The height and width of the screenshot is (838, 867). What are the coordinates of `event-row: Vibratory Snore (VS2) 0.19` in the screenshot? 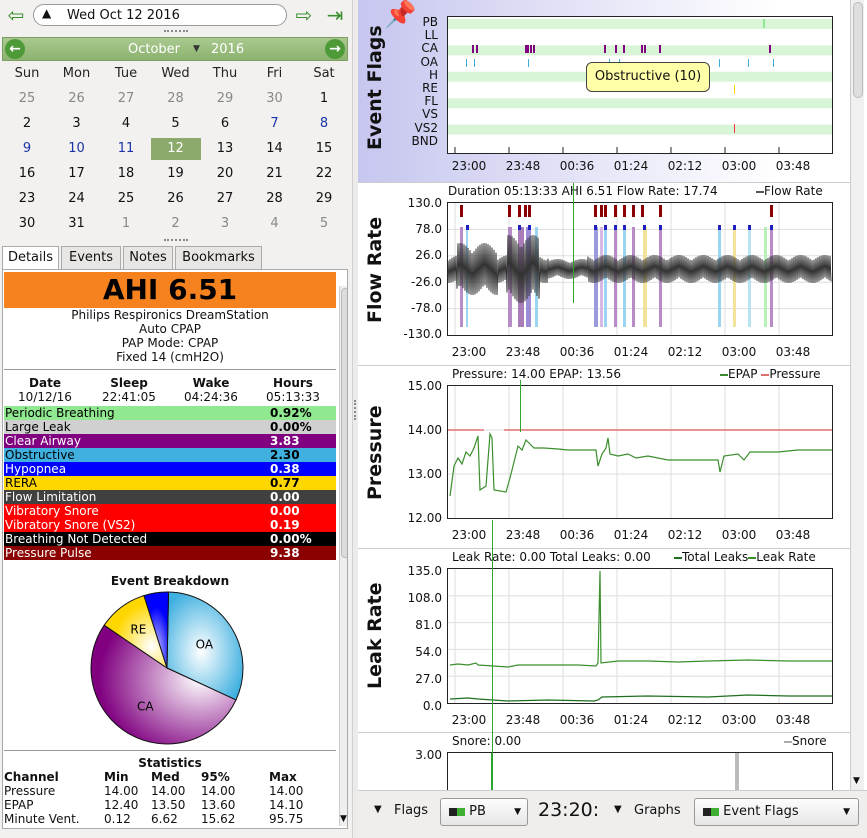 It's located at (170, 525).